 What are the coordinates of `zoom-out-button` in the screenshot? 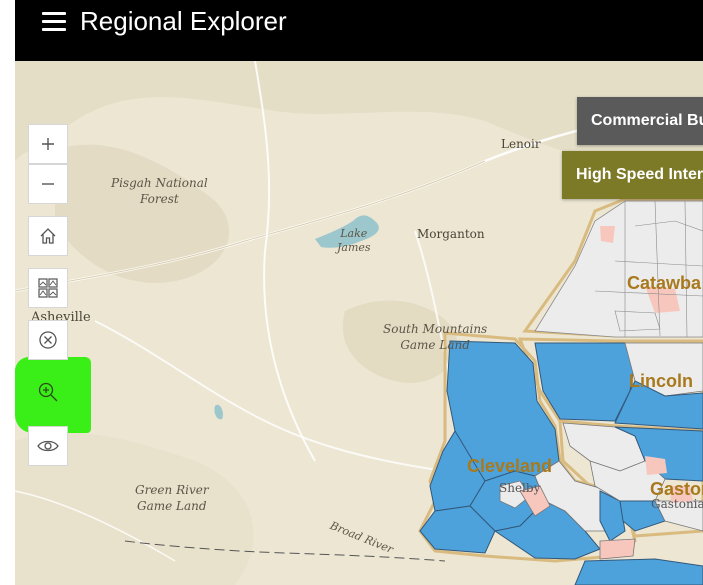 It's located at (48, 184).